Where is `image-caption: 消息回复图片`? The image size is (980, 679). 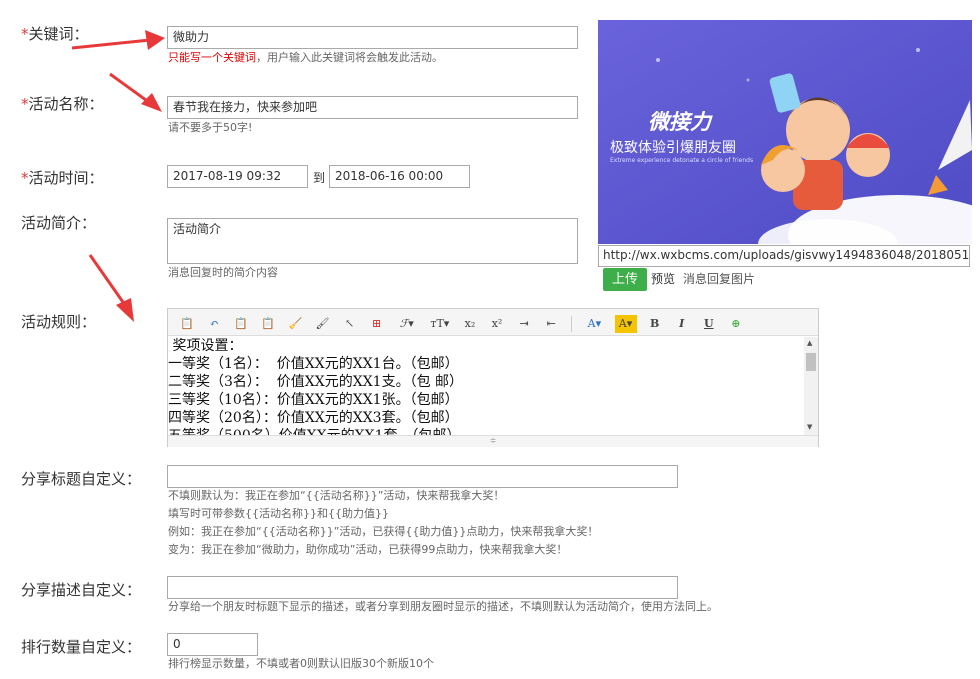
image-caption: 消息回复图片 is located at coordinates (719, 279).